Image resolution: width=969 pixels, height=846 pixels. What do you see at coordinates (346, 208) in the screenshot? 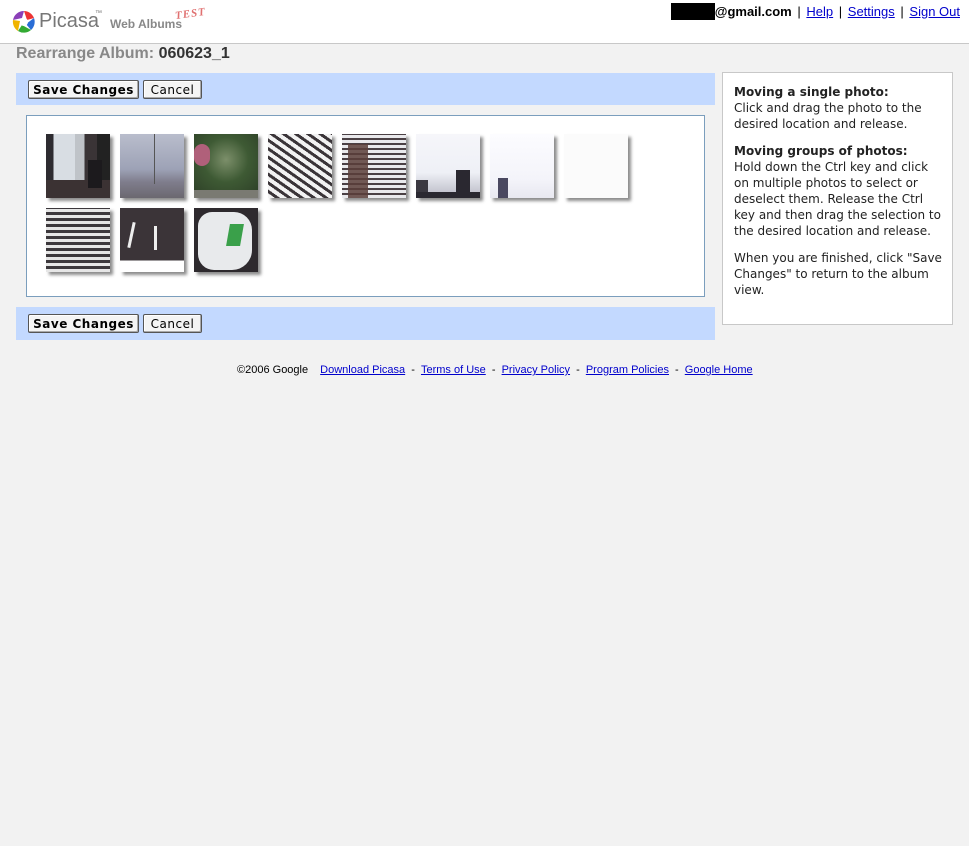
I see `photo-grid` at bounding box center [346, 208].